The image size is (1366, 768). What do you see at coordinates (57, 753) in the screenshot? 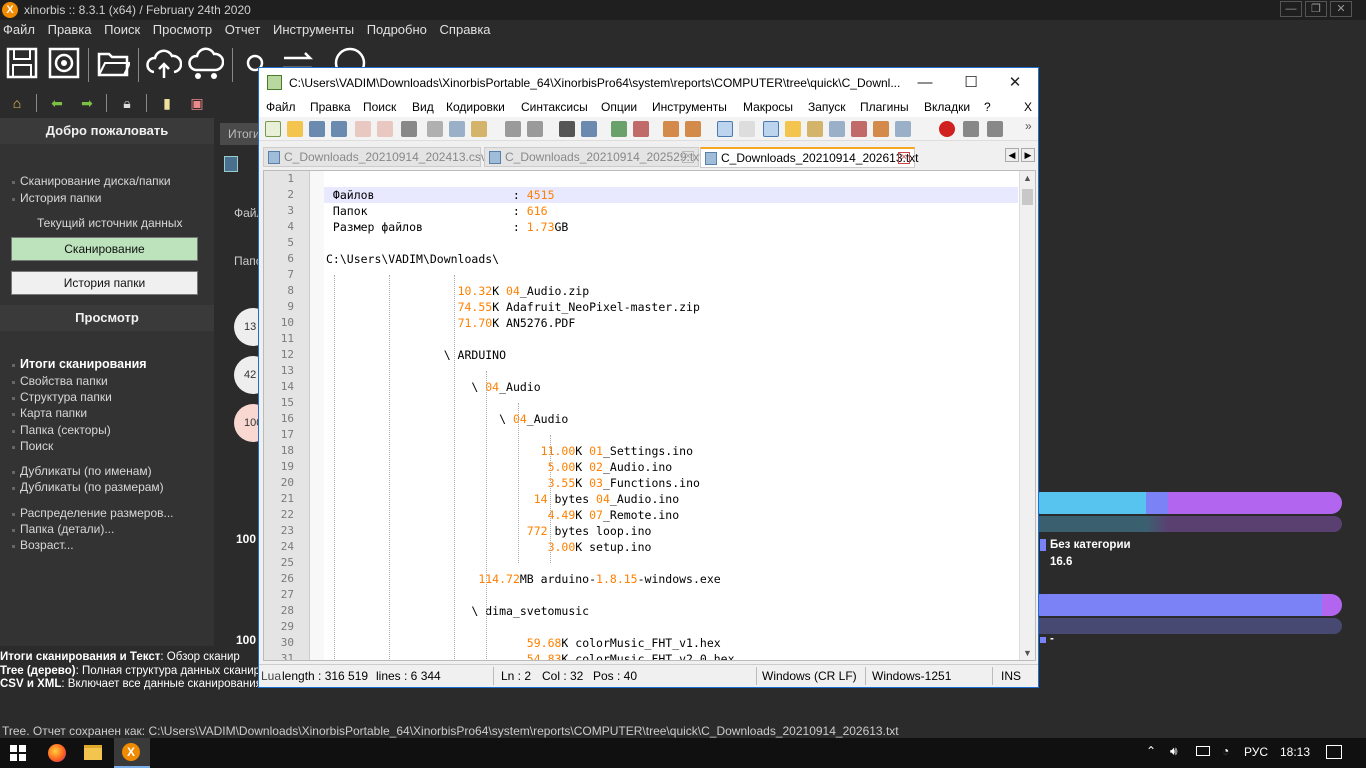
I see `firefox-icon` at bounding box center [57, 753].